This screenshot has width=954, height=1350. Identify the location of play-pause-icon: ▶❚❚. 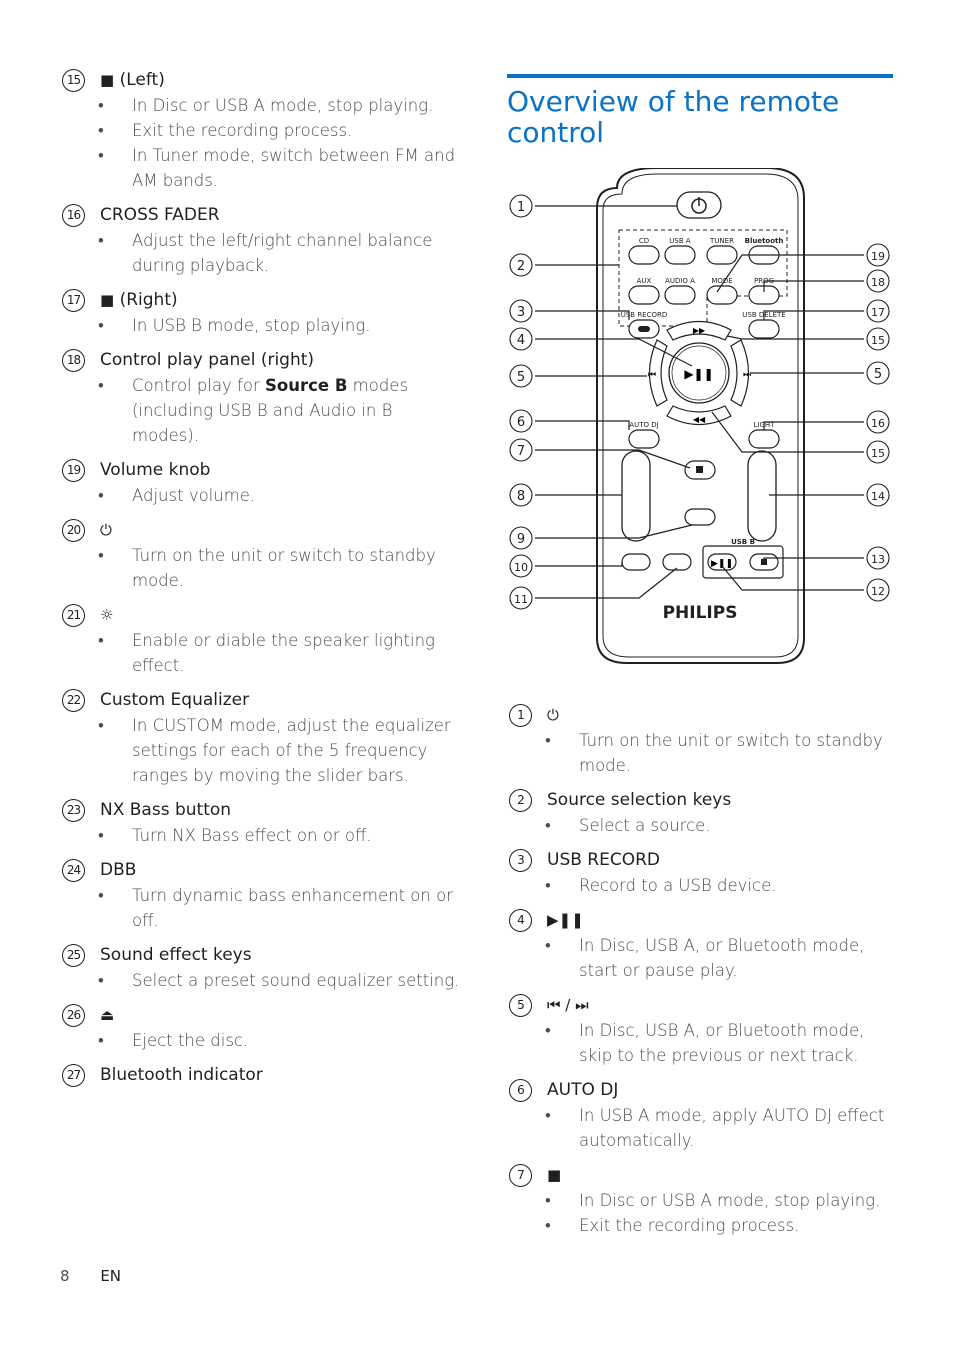
(565, 920).